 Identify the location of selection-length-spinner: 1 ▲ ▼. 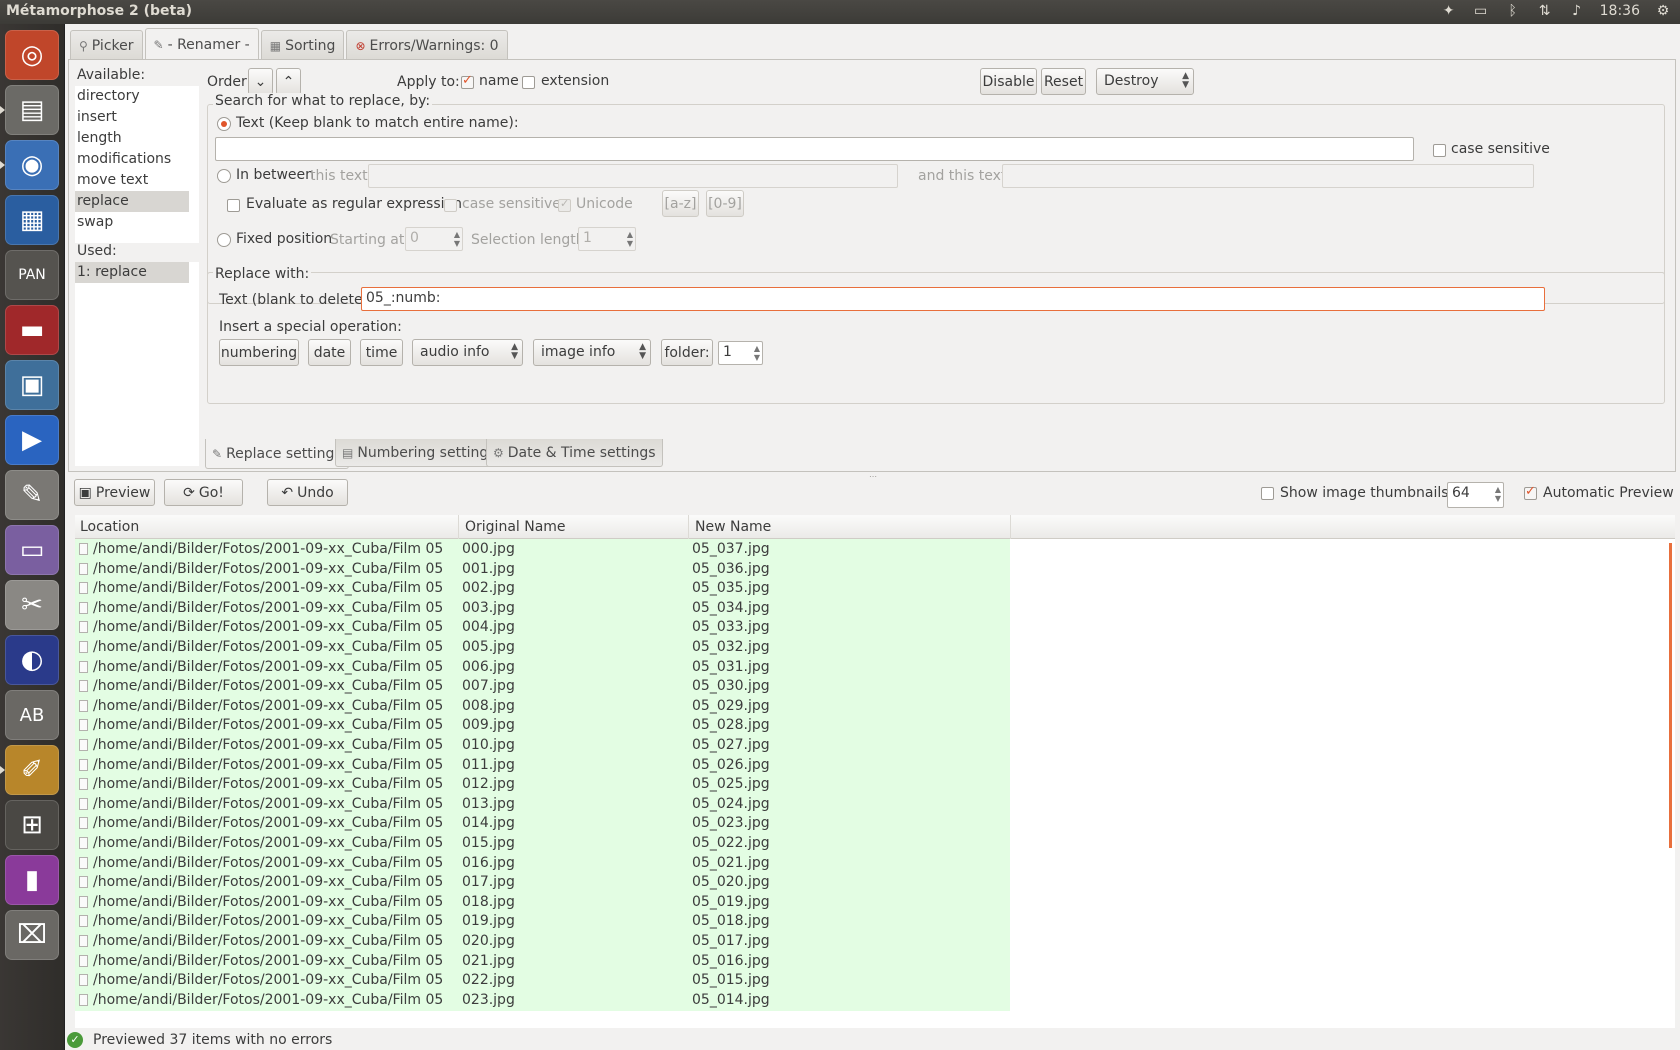
(607, 239).